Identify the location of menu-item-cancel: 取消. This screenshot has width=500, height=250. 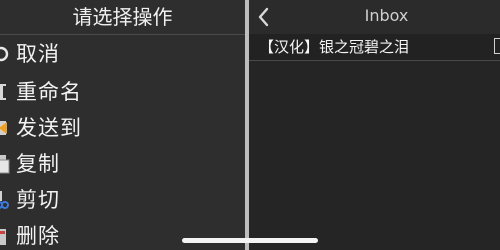
(122, 54).